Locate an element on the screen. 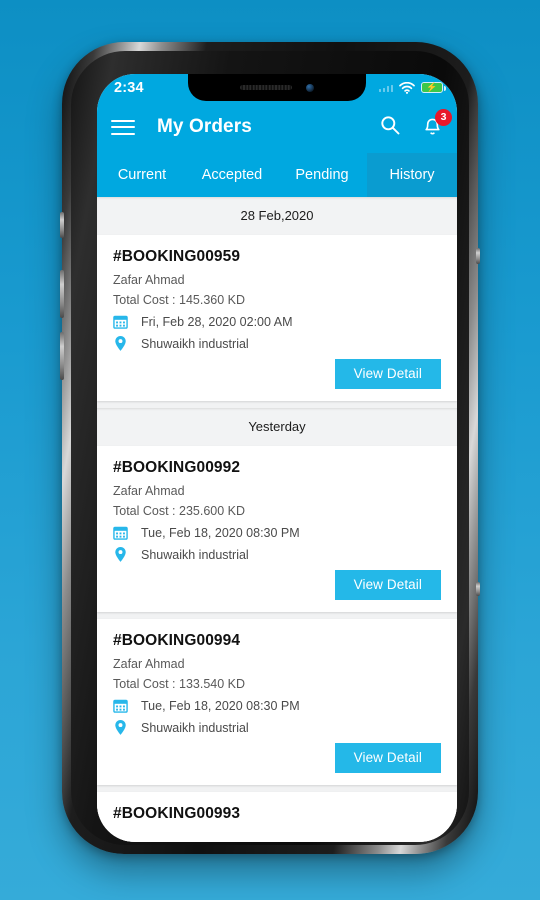 This screenshot has height=900, width=540. tab-pending: Pending is located at coordinates (322, 175).